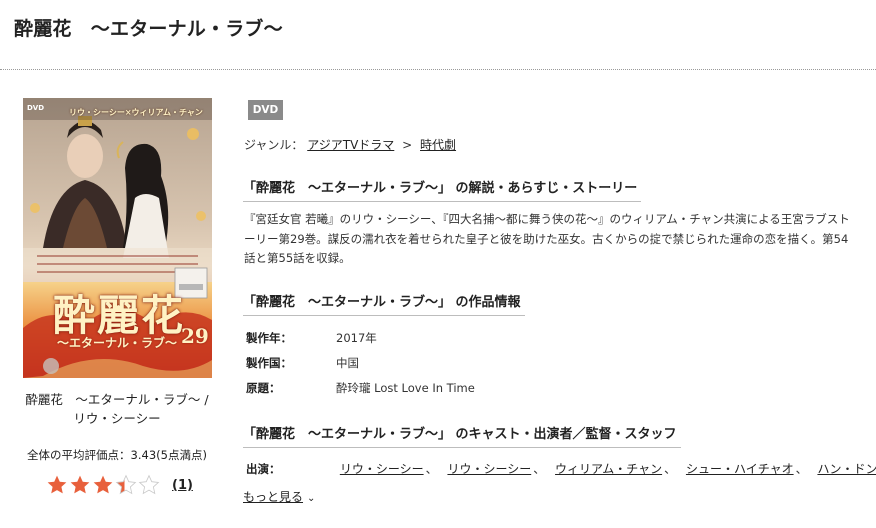 The height and width of the screenshot is (528, 876). What do you see at coordinates (302, 363) in the screenshot?
I see `info-row-country: 製作国： 中国` at bounding box center [302, 363].